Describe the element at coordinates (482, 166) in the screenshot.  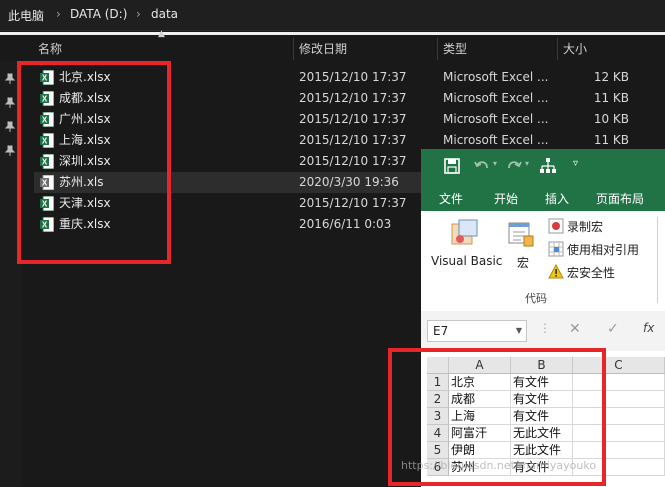
I see `undo-icon` at that location.